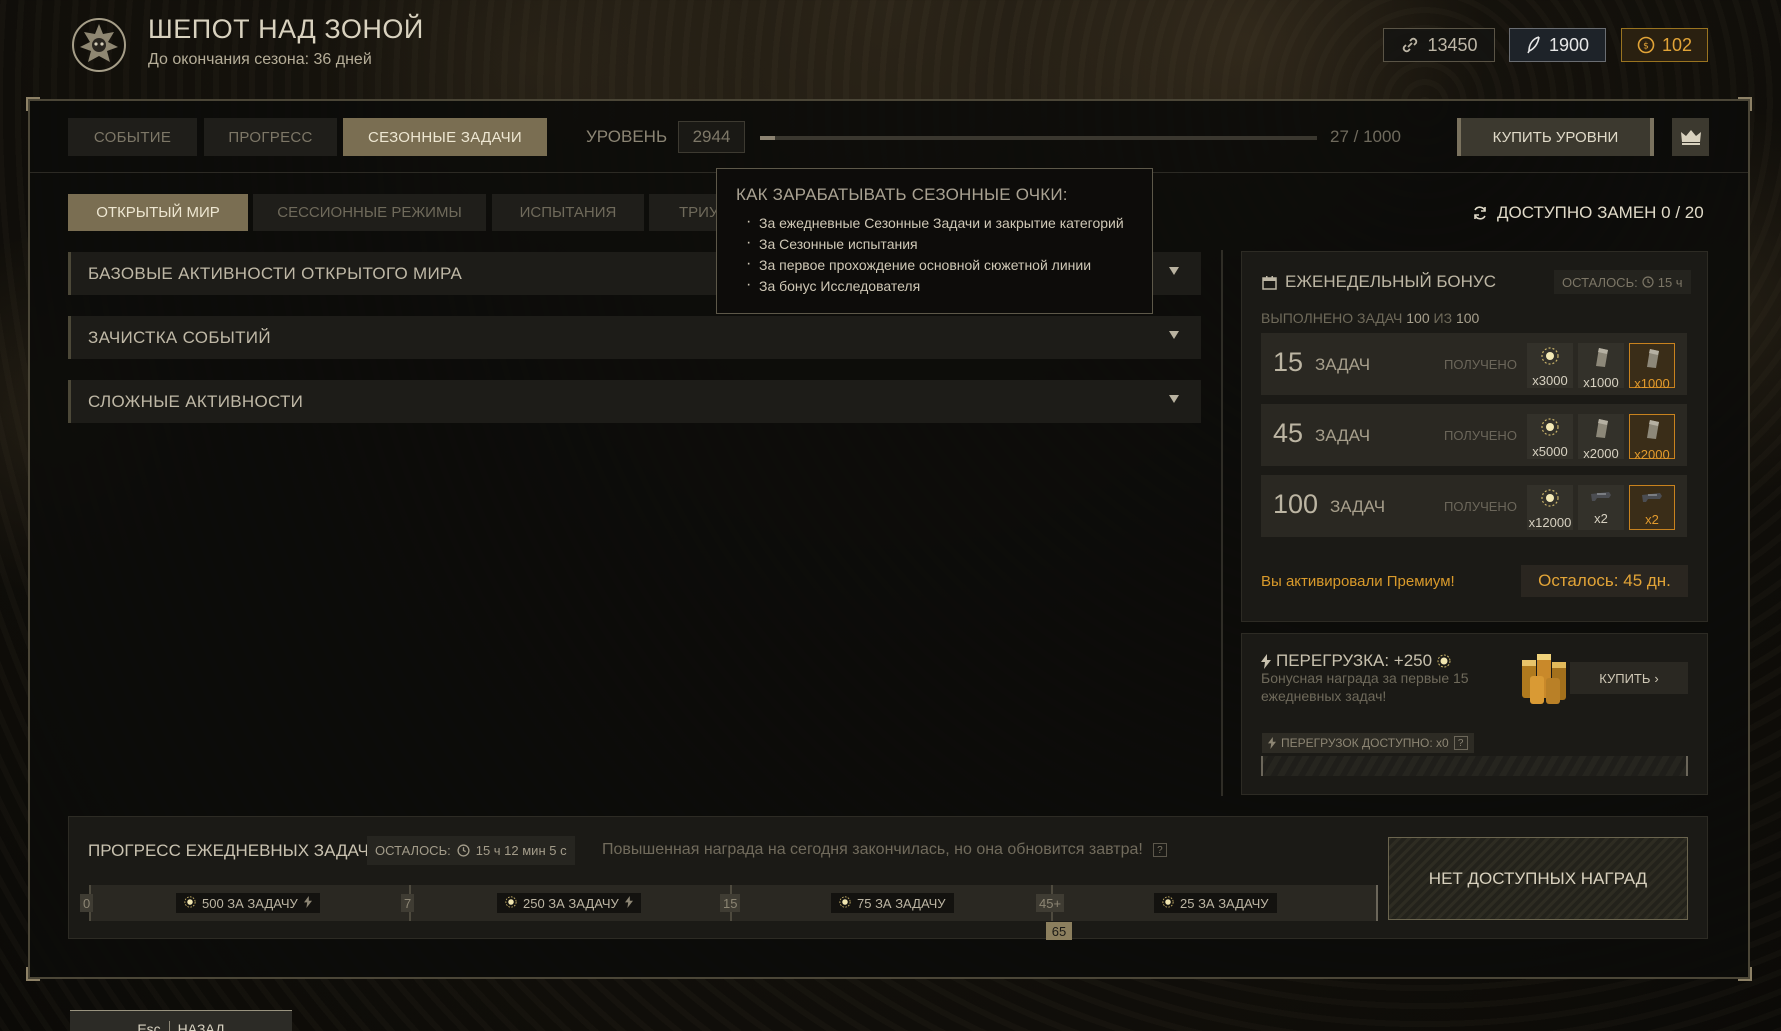 The width and height of the screenshot is (1781, 1031). What do you see at coordinates (1059, 931) in the screenshot?
I see `daily-current-marker: 65` at bounding box center [1059, 931].